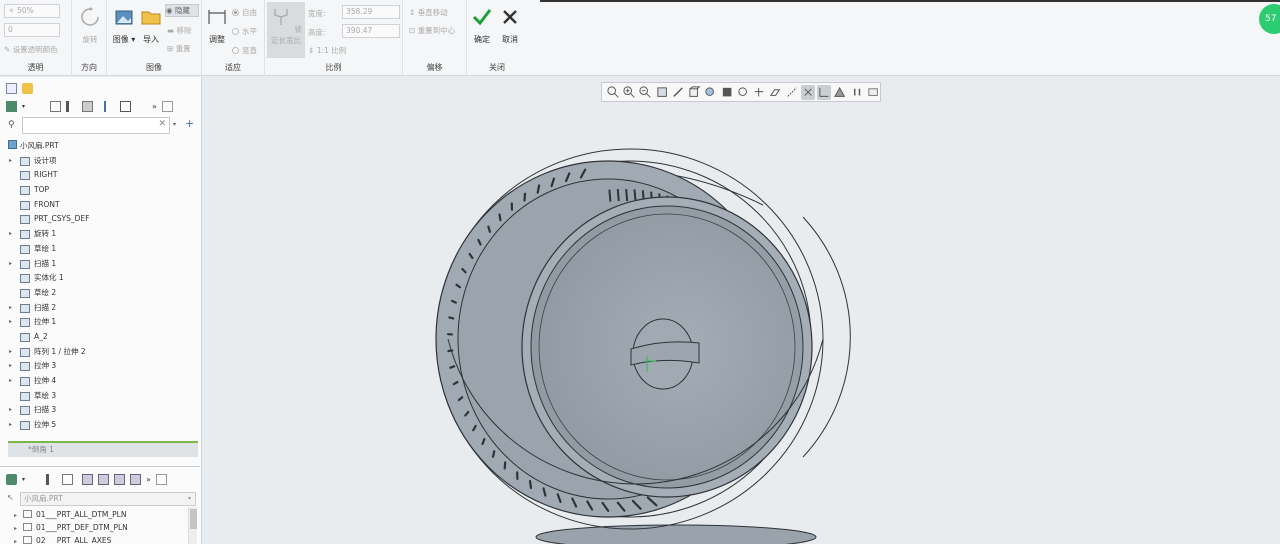 This screenshot has width=1280, height=544. Describe the element at coordinates (11, 106) in the screenshot. I see `tree-view-icon` at that location.